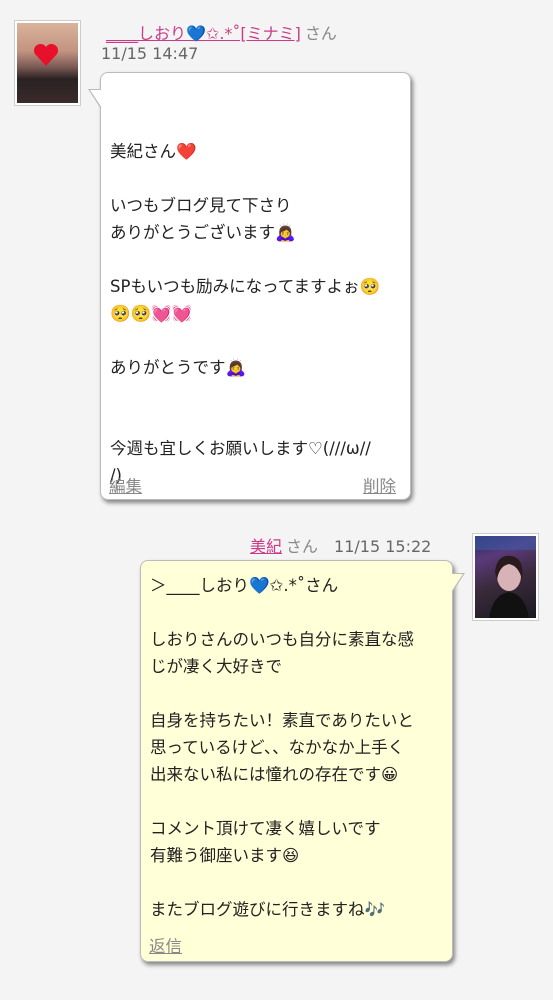  Describe the element at coordinates (244, 585) in the screenshot. I see `message-line: ＞____しおり💙✩.*˚さん` at that location.